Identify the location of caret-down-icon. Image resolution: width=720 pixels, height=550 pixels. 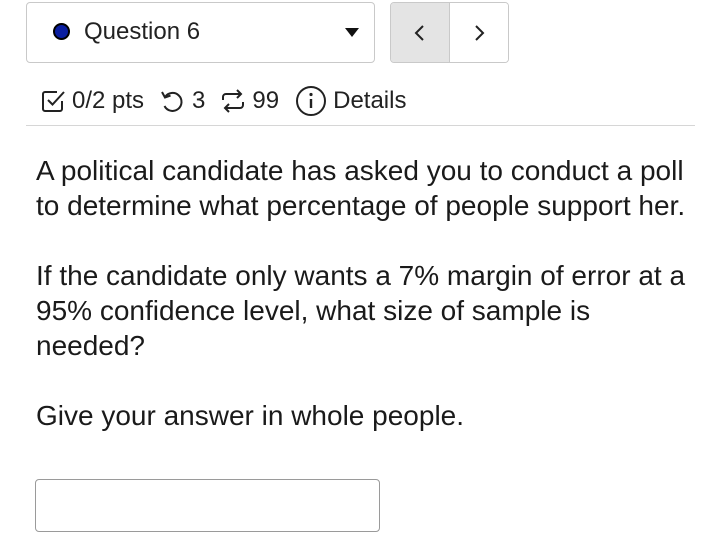
(352, 32).